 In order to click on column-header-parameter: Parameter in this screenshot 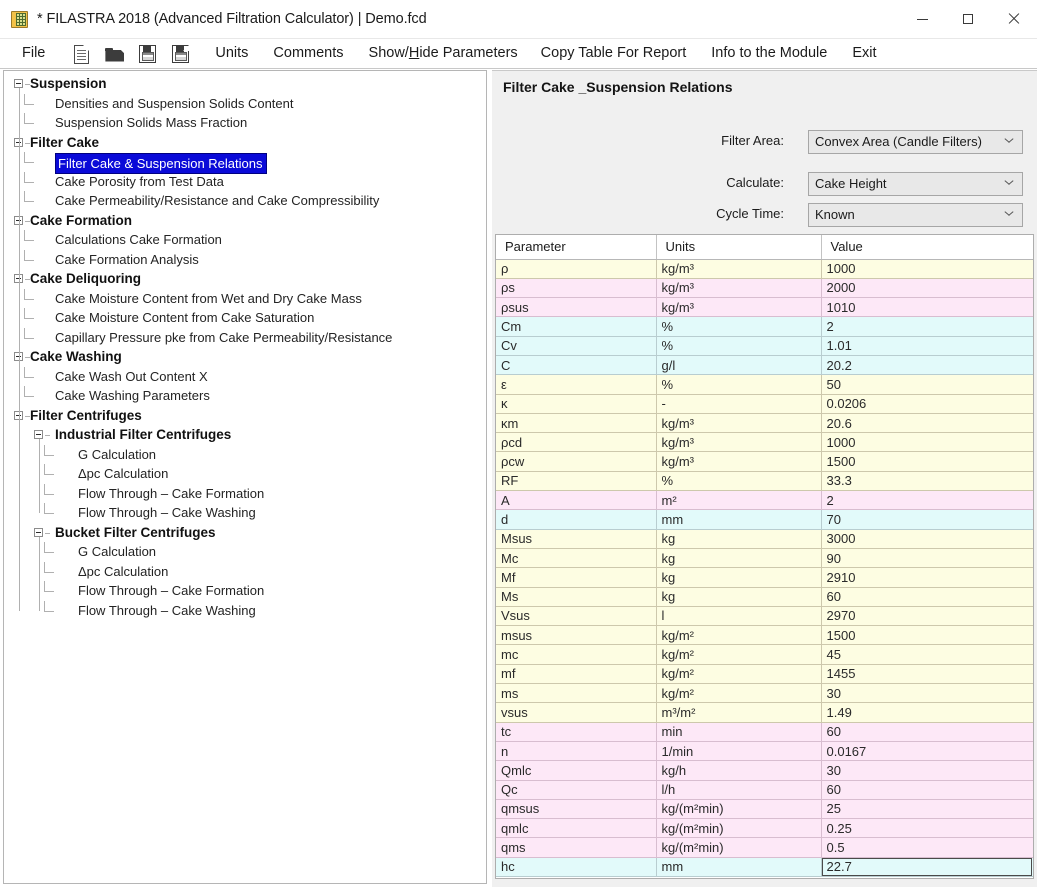, I will do `click(576, 247)`.